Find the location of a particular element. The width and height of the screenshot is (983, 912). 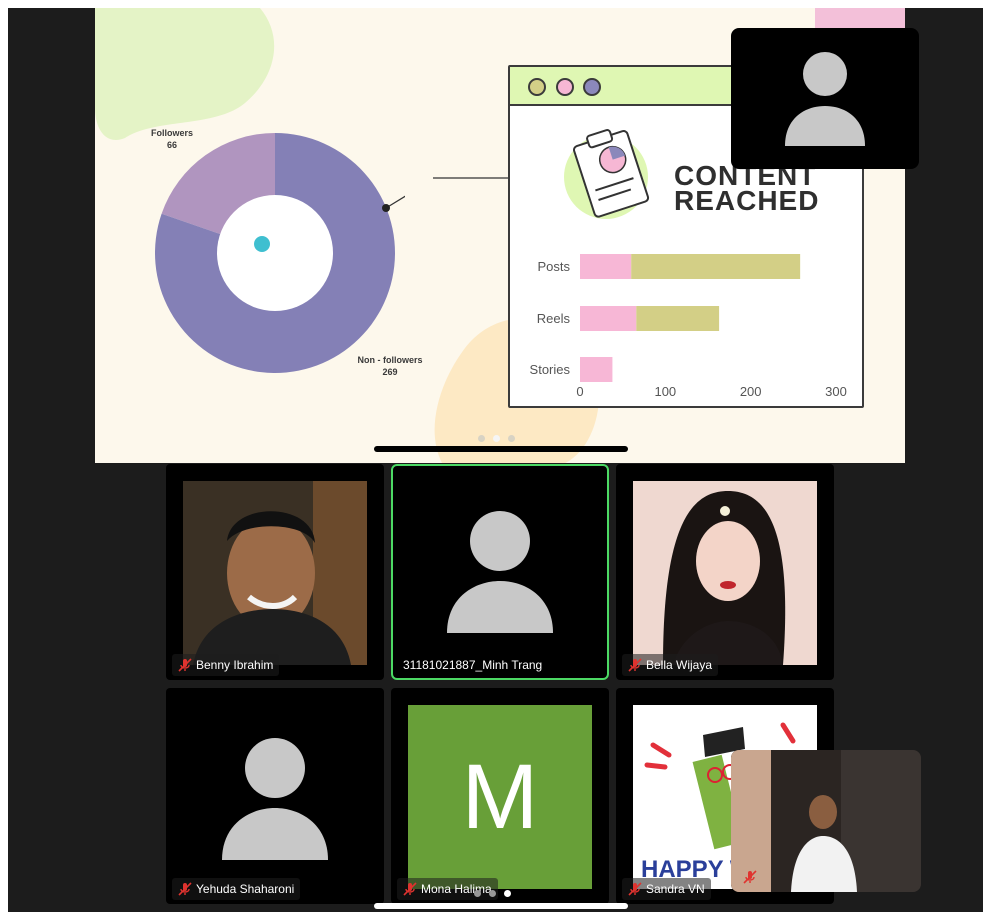

participant-tile: Bella Wijaya is located at coordinates (725, 572).